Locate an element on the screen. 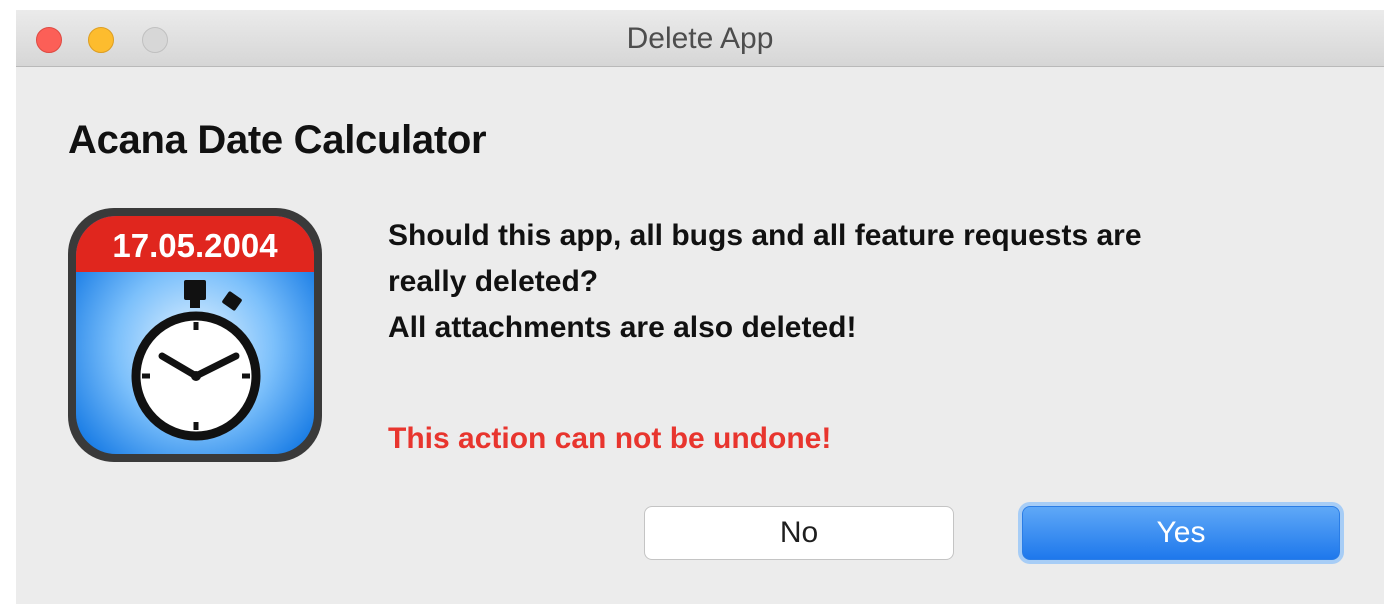 The image size is (1399, 604). message-line: All attachments are also deleted! is located at coordinates (622, 327).